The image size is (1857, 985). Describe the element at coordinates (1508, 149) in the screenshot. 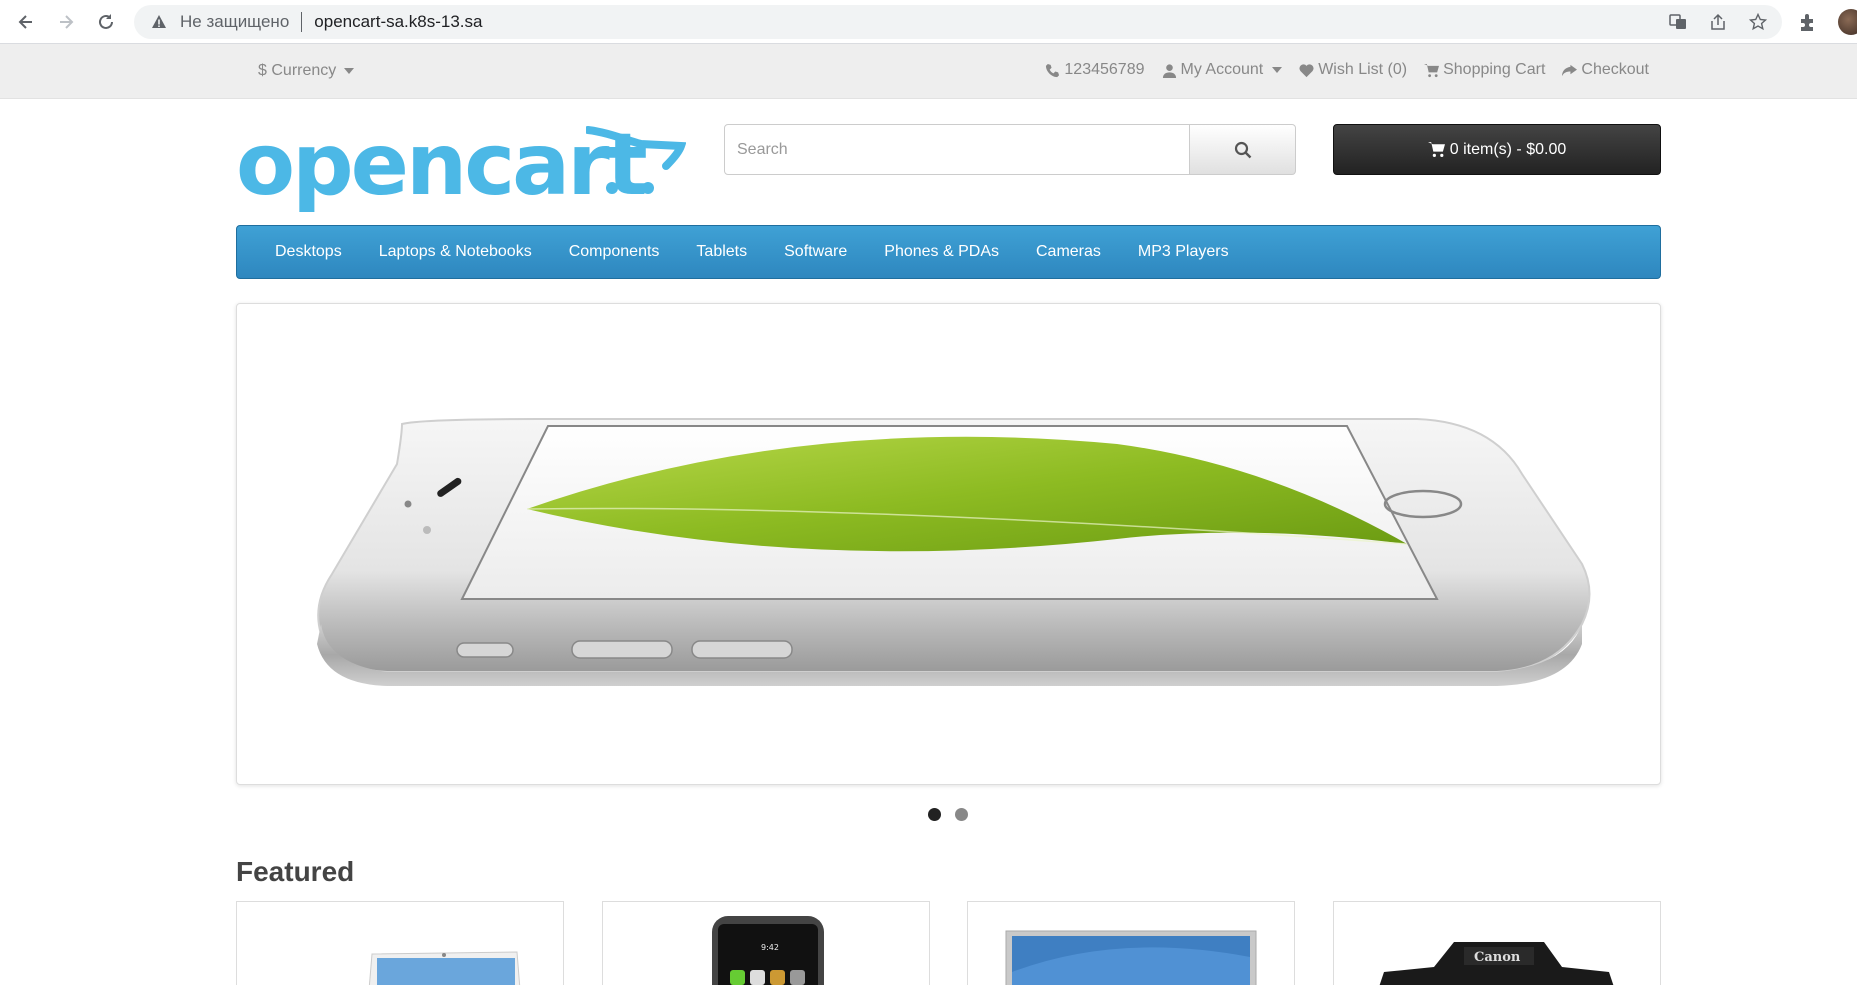

I see `cart-summary: 0 item(s) - $0.00` at that location.